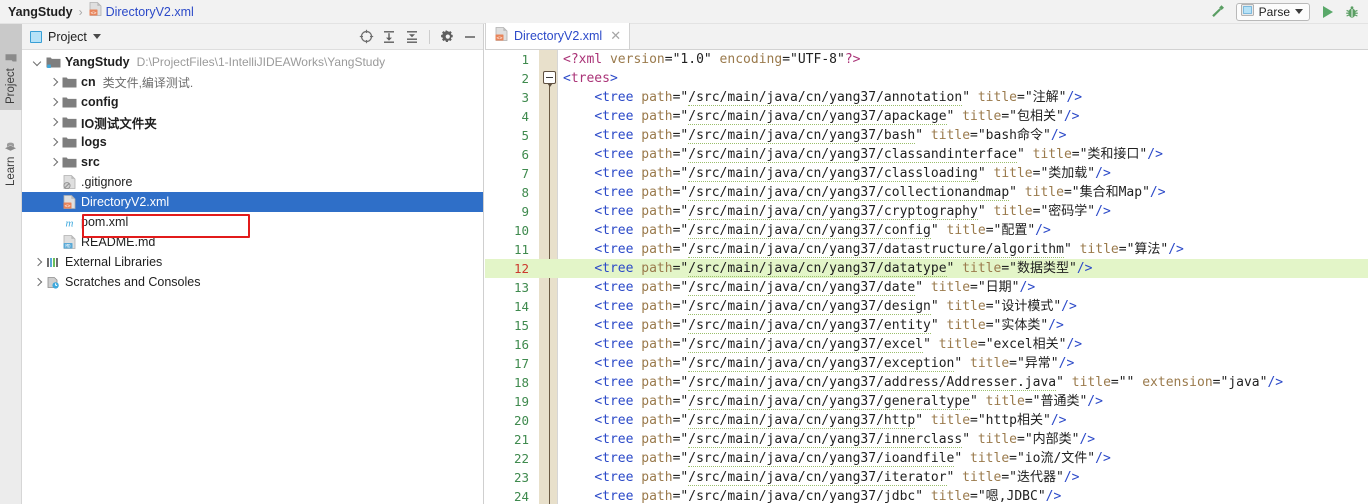  I want to click on tree-item: External Libraries, so click(252, 262).